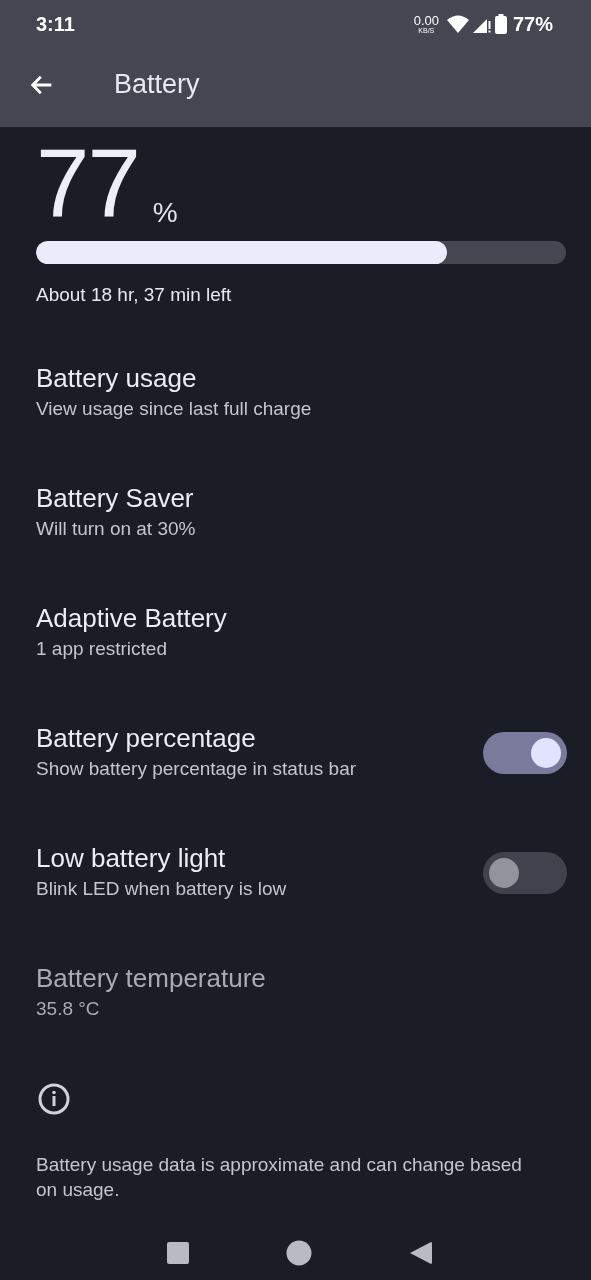  Describe the element at coordinates (131, 618) in the screenshot. I see `item-title: Adaptive Battery` at that location.